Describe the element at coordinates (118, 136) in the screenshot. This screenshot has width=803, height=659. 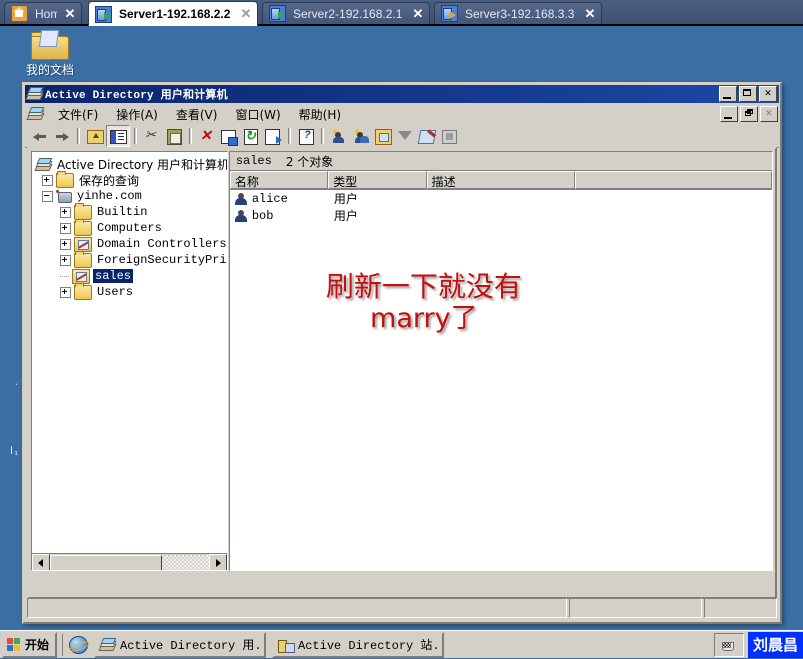
I see `show-hide-console-tree-icon` at that location.